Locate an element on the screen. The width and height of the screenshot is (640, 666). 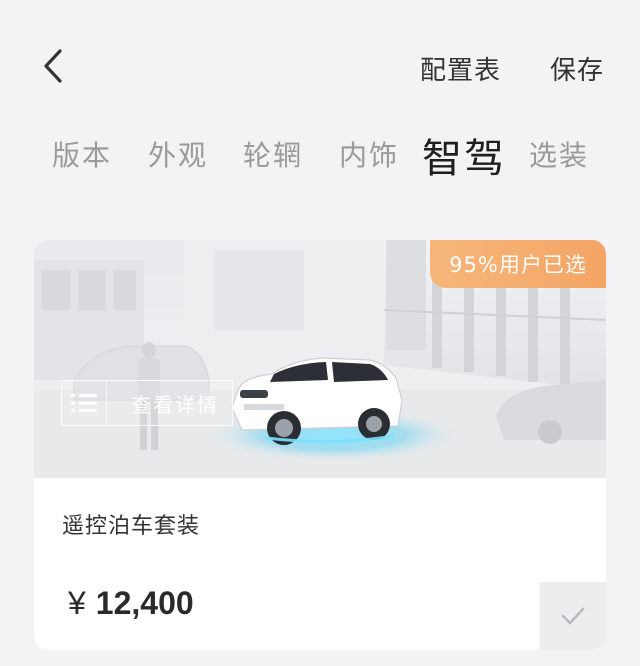
checkmark-icon is located at coordinates (573, 616).